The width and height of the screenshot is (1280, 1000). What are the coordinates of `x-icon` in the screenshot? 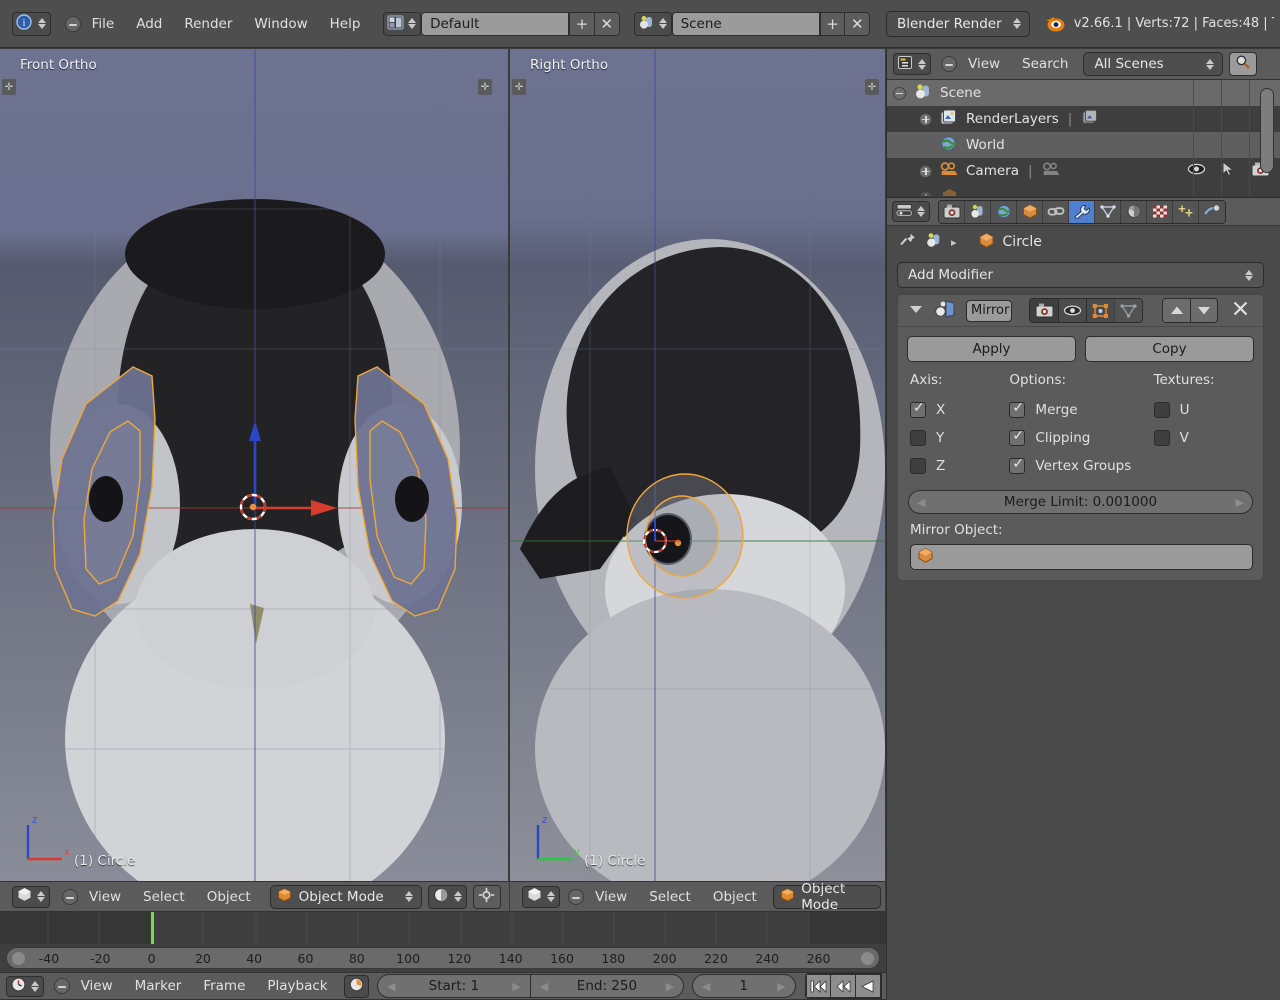 It's located at (1243, 310).